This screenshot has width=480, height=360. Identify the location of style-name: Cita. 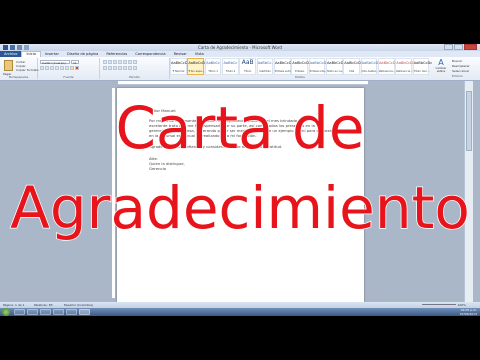
(352, 71).